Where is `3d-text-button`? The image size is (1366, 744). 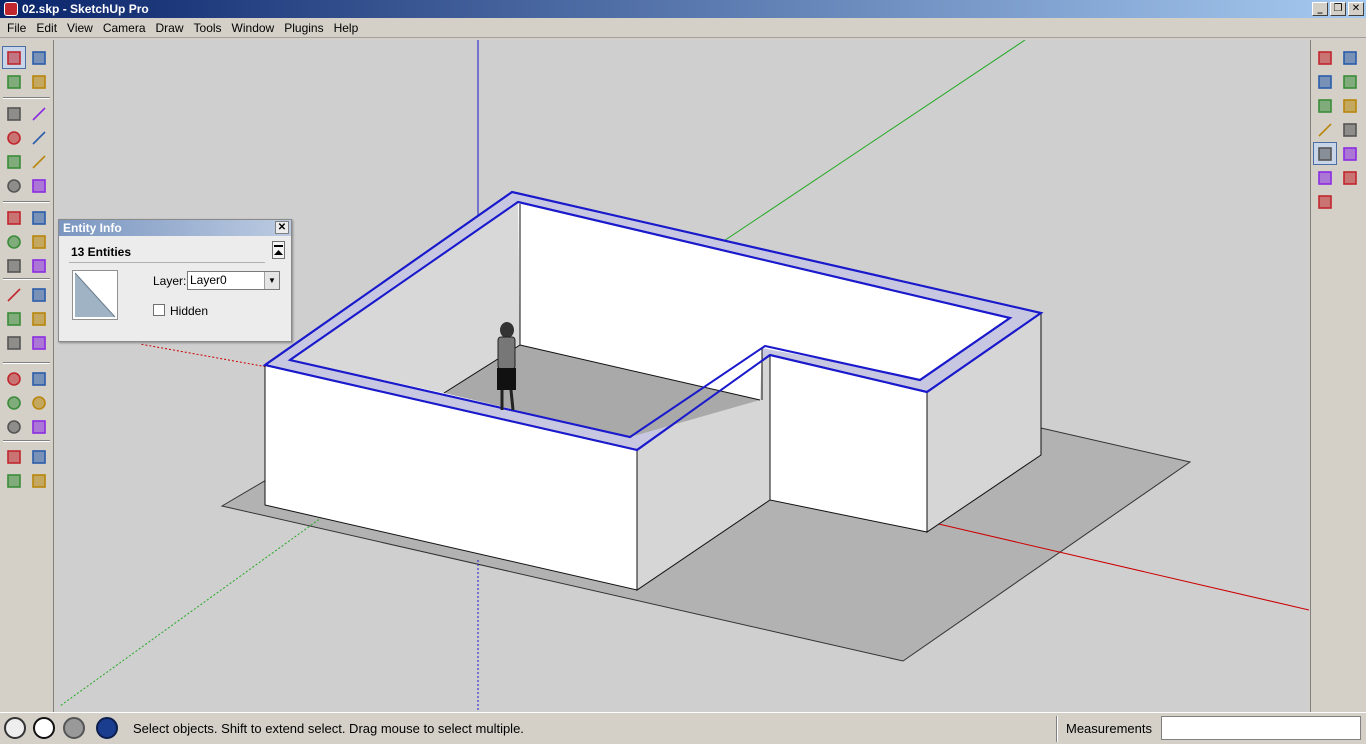 3d-text-button is located at coordinates (39, 342).